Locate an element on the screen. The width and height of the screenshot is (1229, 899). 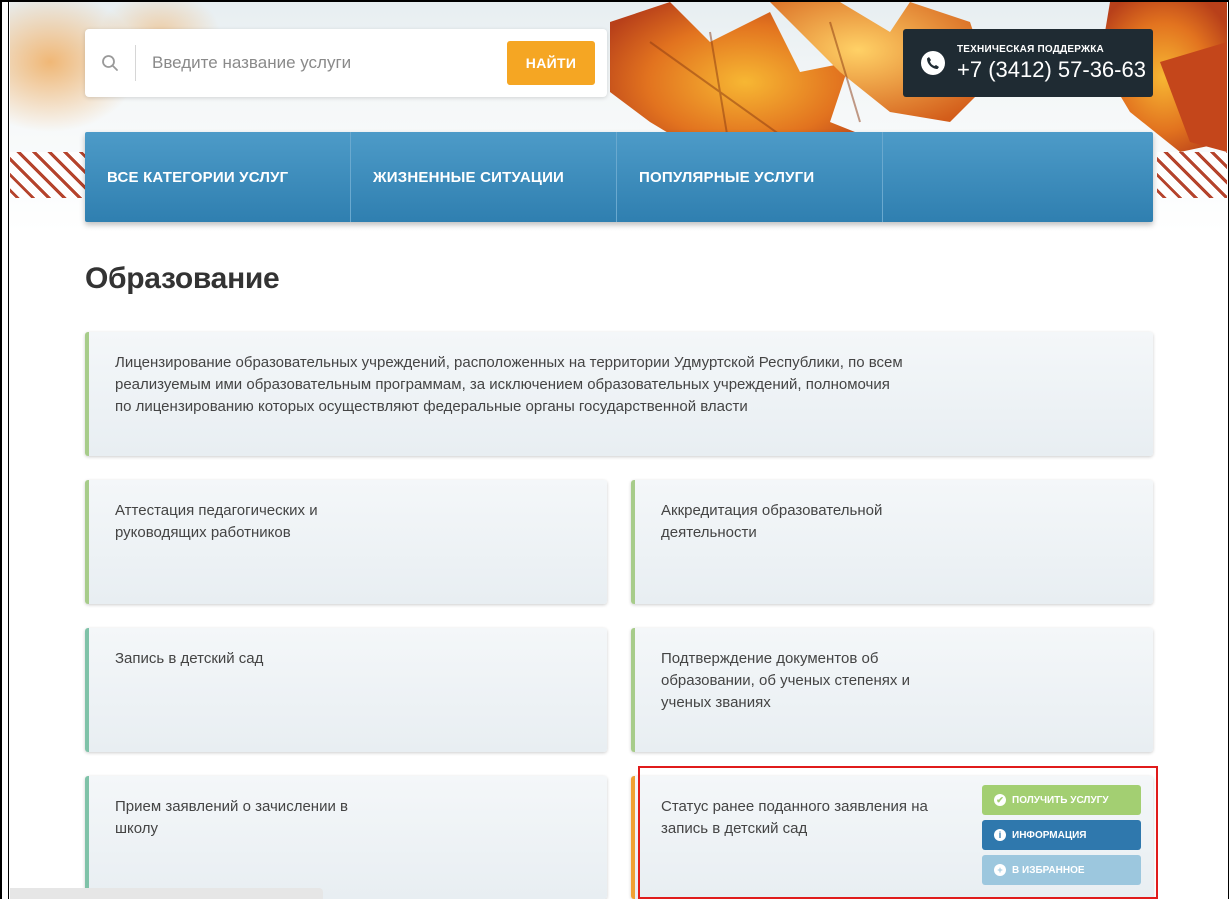
phone-icon is located at coordinates (933, 63).